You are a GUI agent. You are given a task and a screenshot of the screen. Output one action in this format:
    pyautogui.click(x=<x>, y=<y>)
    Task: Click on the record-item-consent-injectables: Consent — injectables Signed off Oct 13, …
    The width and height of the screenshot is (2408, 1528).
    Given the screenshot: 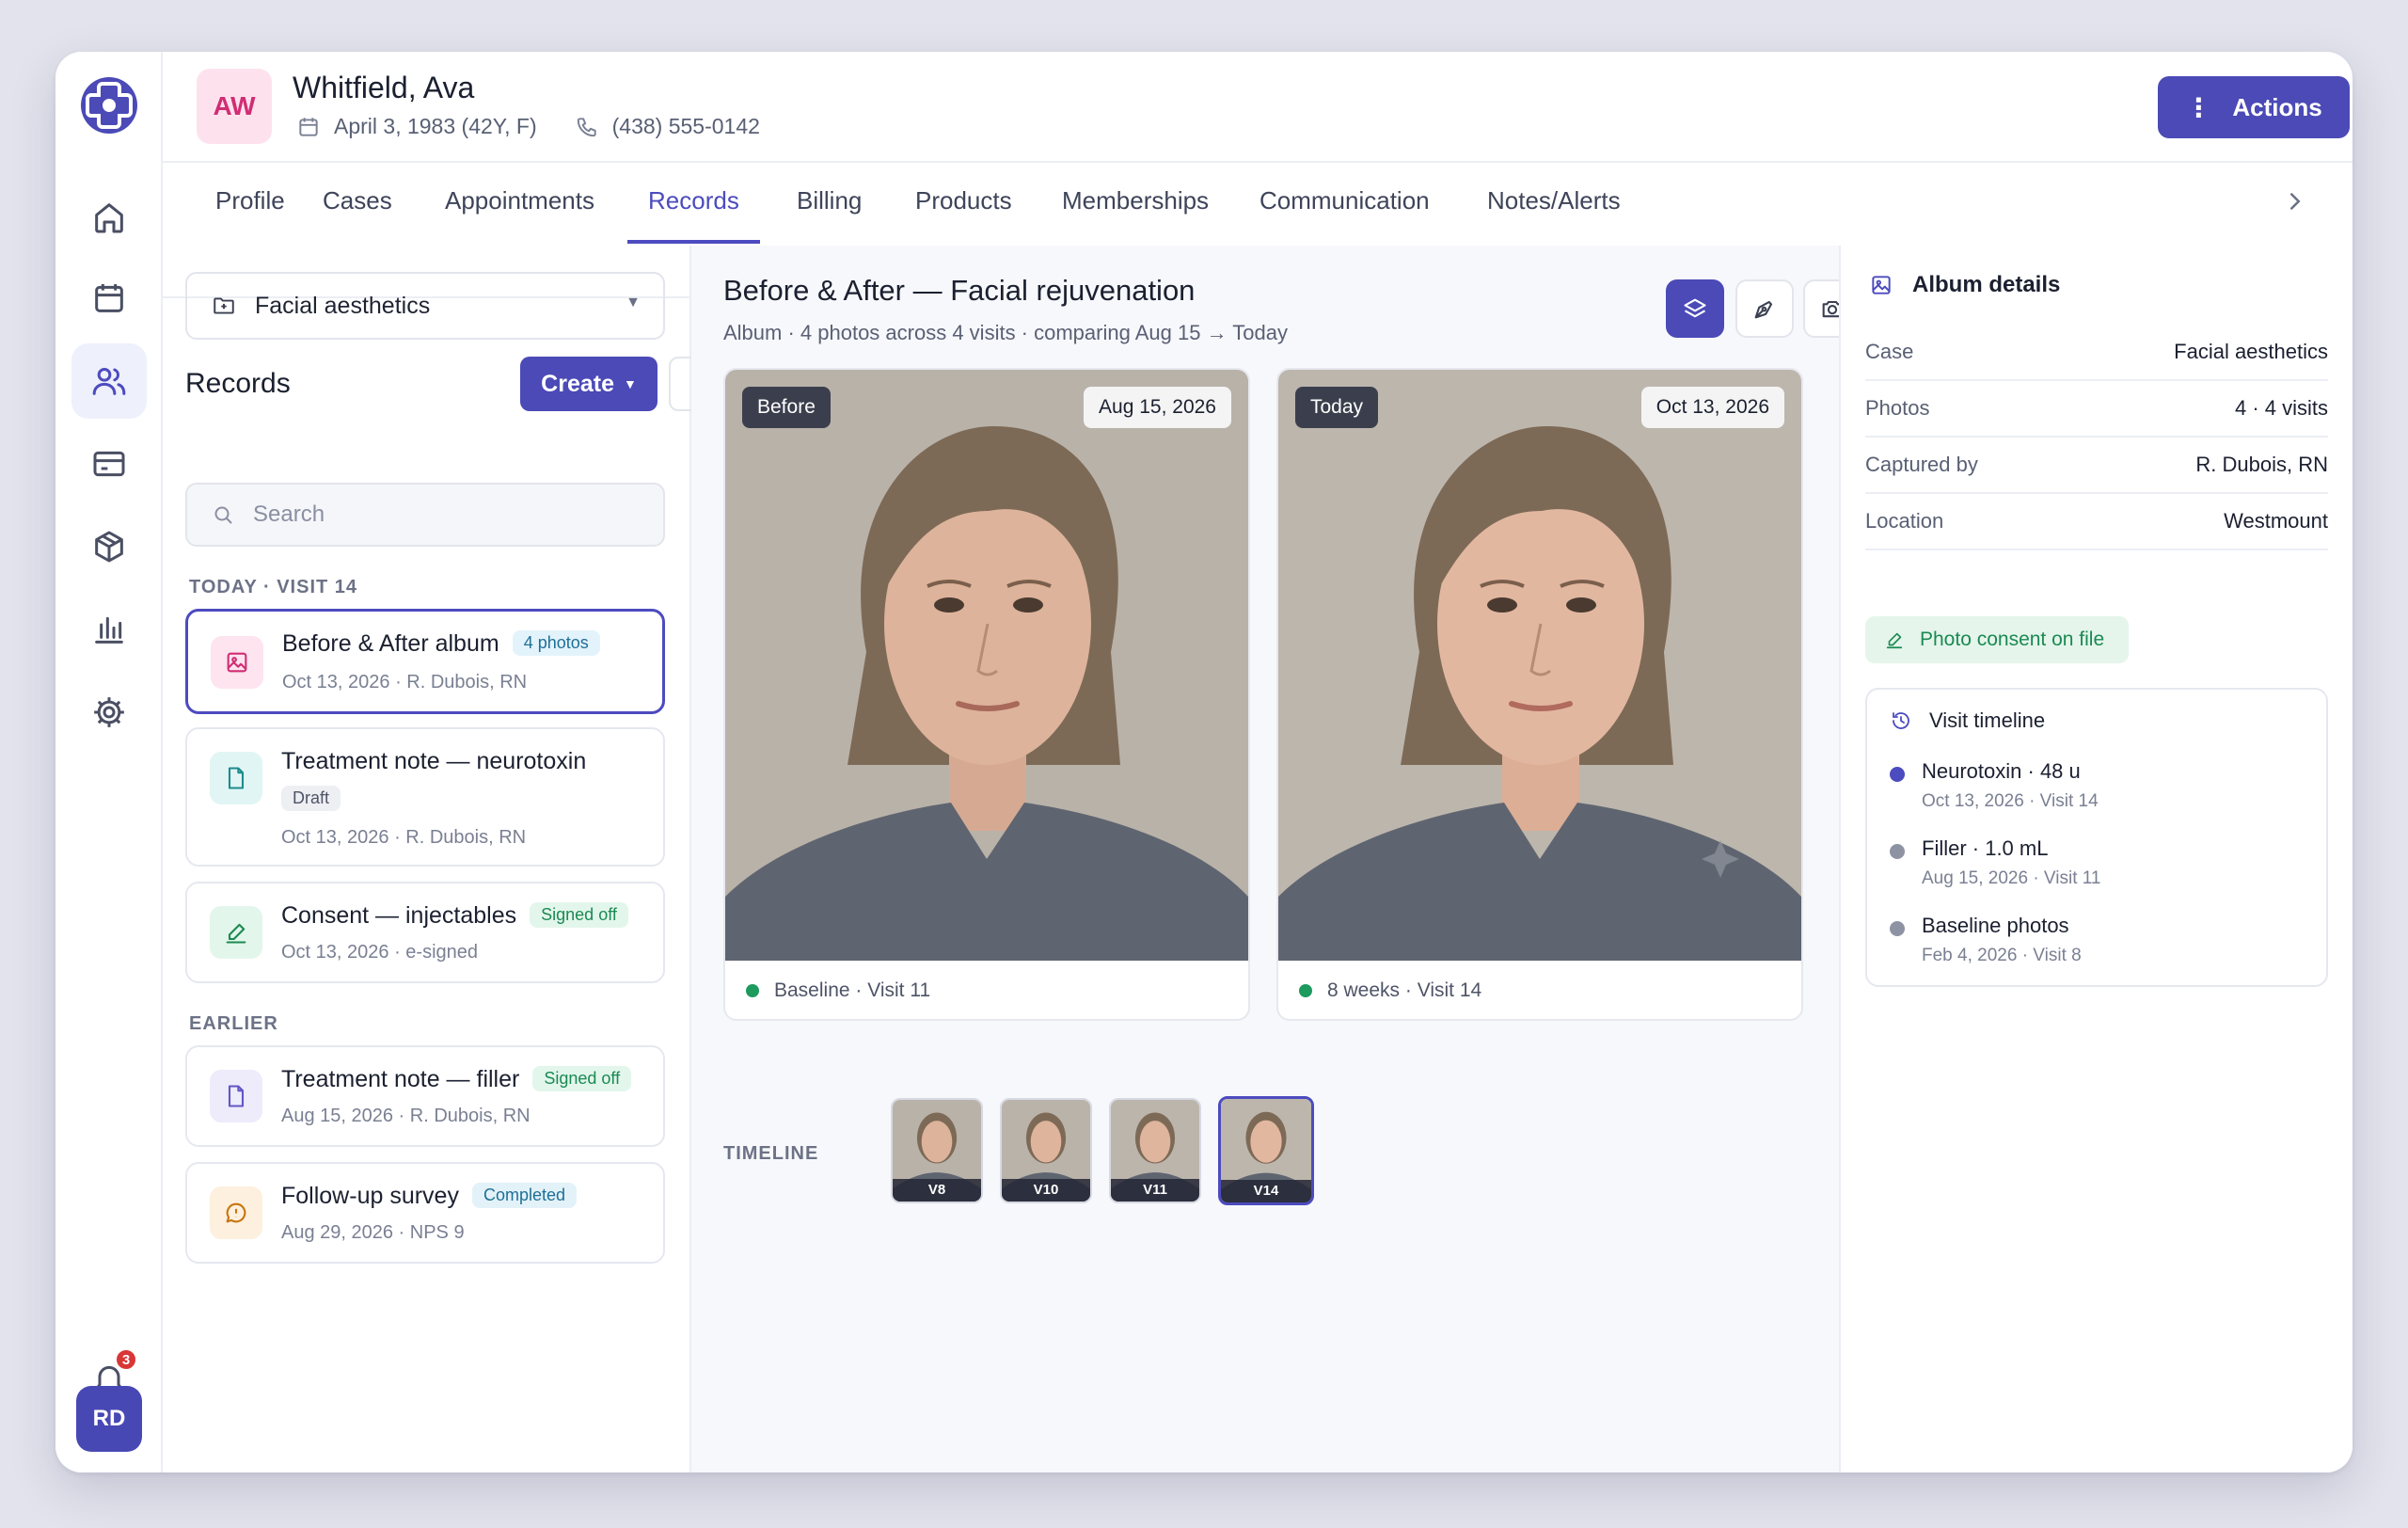 What is the action you would take?
    pyautogui.click(x=425, y=932)
    